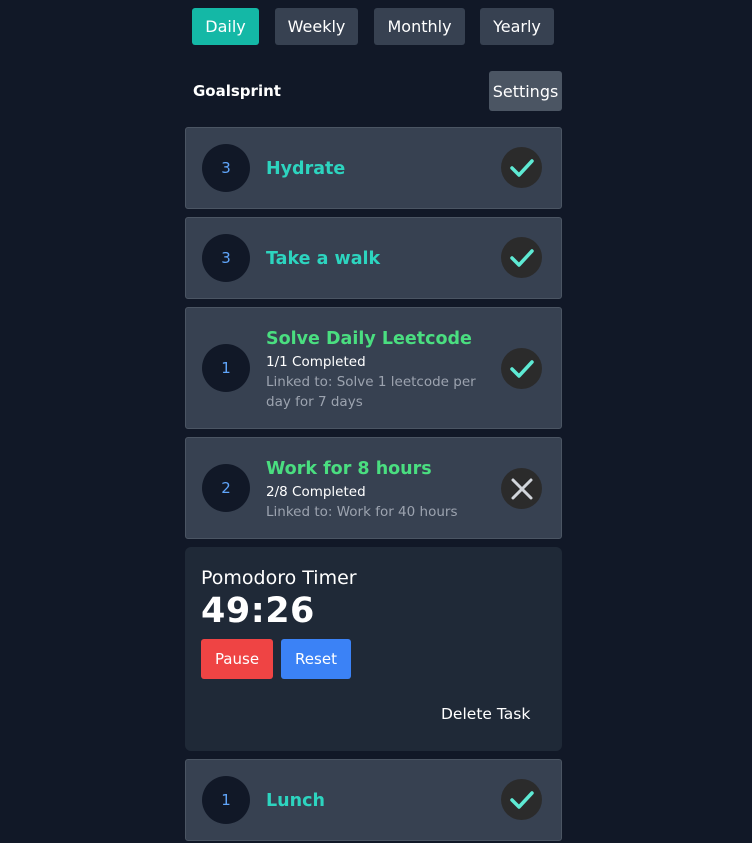  Describe the element at coordinates (316, 492) in the screenshot. I see `task-progress: 2/8 Completed` at that location.